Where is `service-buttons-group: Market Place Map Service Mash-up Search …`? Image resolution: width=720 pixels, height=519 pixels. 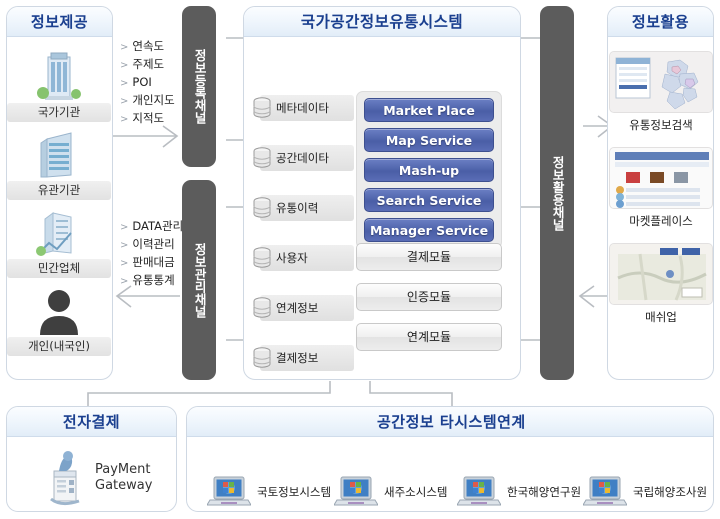
service-buttons-group: Market Place Map Service Mash-up Search … is located at coordinates (429, 170).